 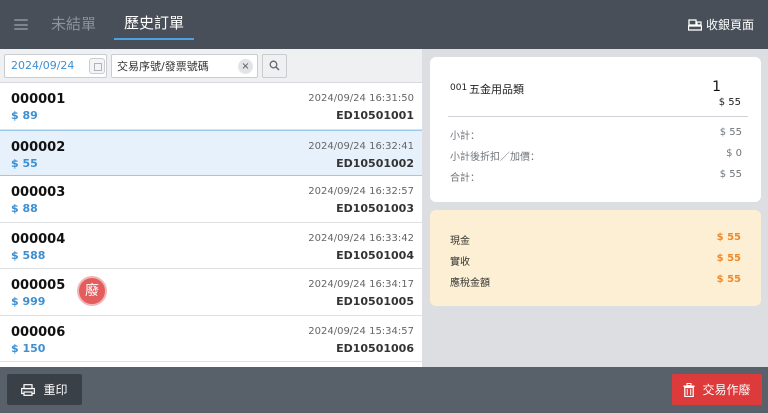 What do you see at coordinates (43, 65) in the screenshot?
I see `date-value: 2024/09/24` at bounding box center [43, 65].